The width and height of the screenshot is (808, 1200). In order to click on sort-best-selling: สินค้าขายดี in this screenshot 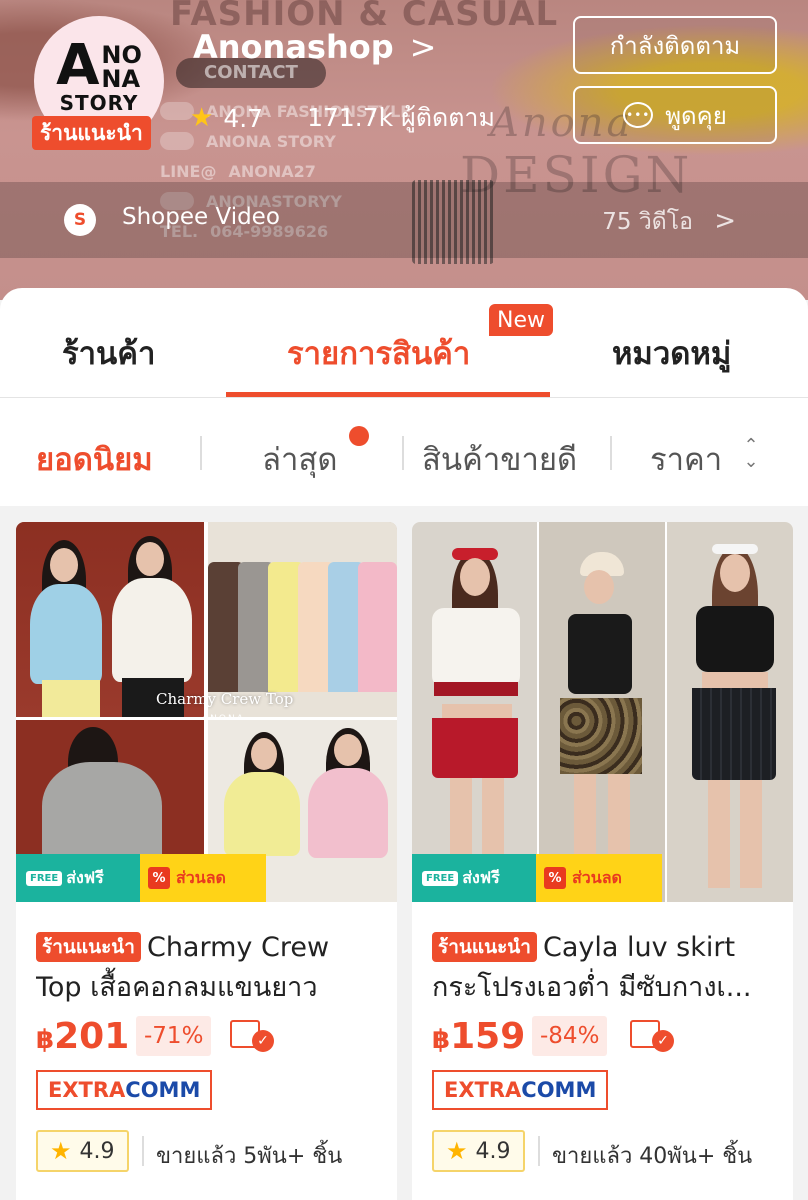, I will do `click(499, 459)`.